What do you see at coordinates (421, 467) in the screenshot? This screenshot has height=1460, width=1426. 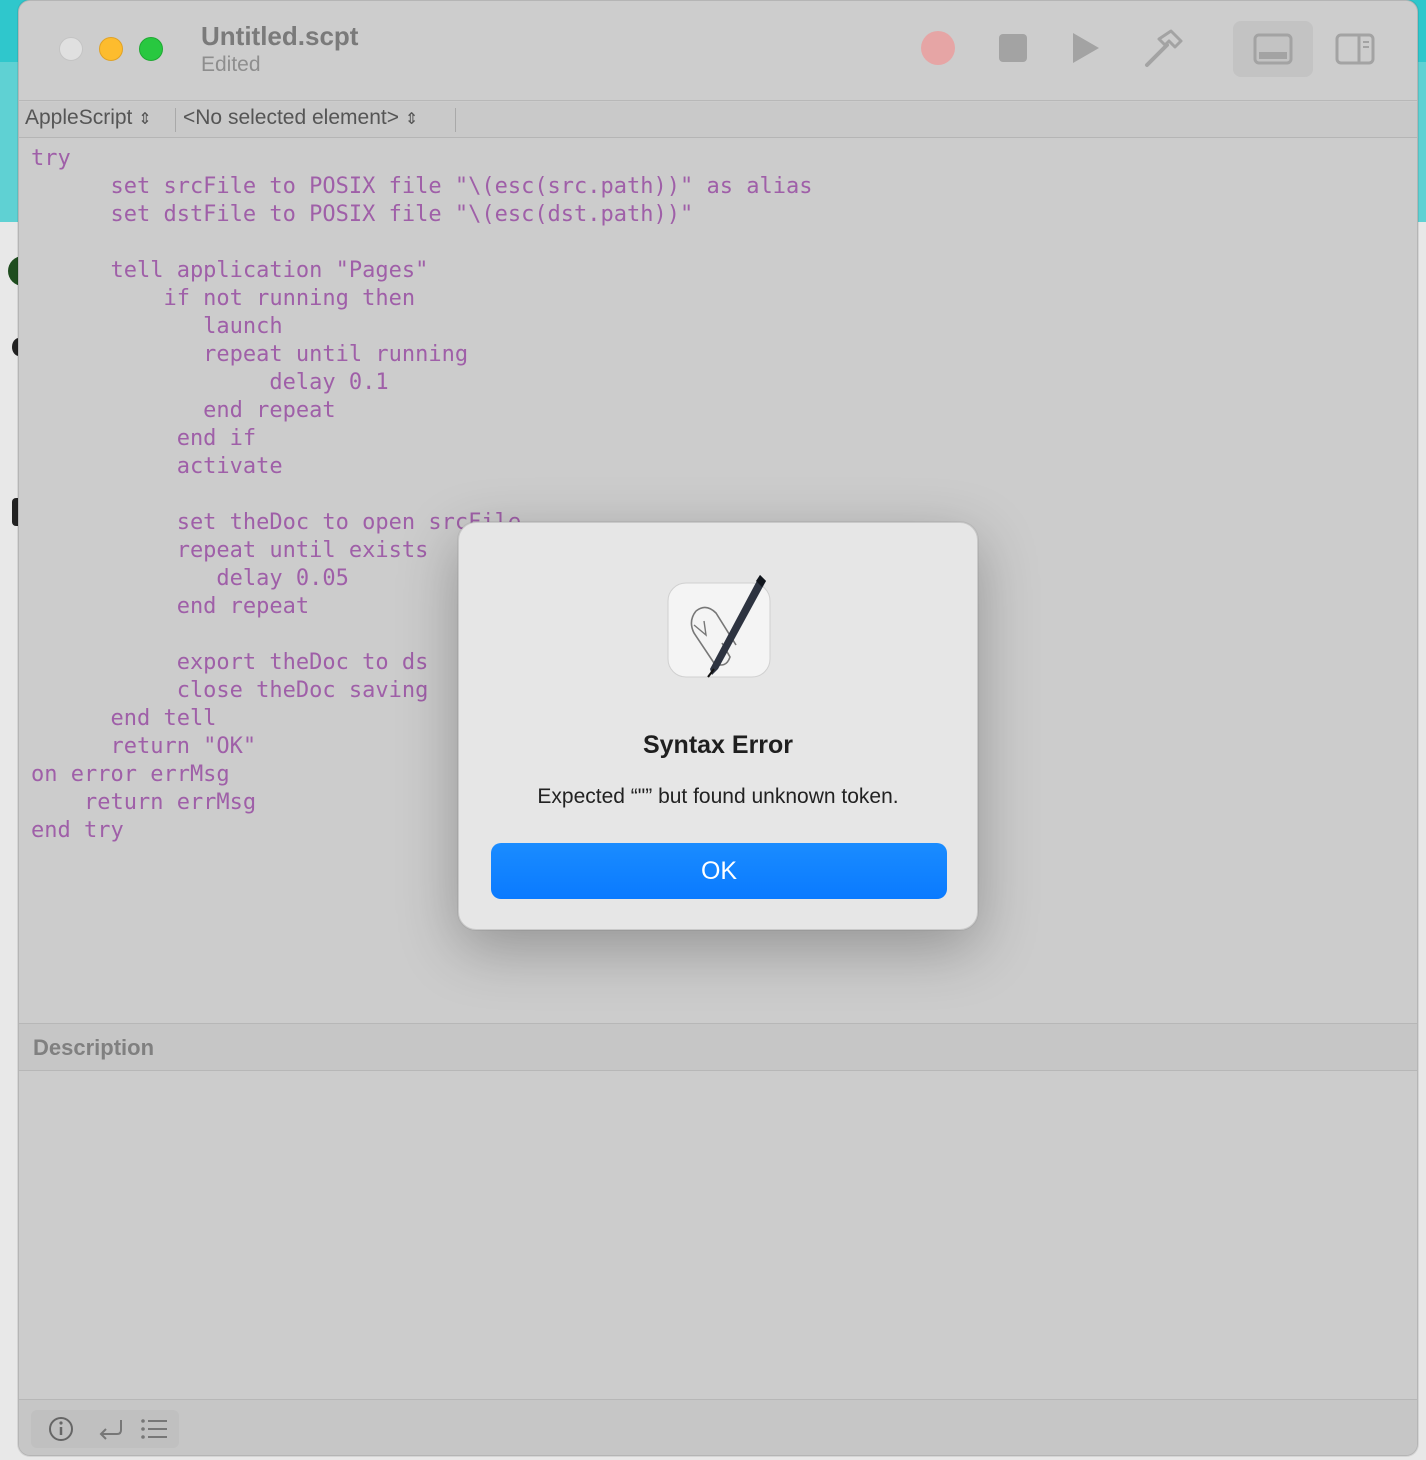 I see `code-line: activate` at bounding box center [421, 467].